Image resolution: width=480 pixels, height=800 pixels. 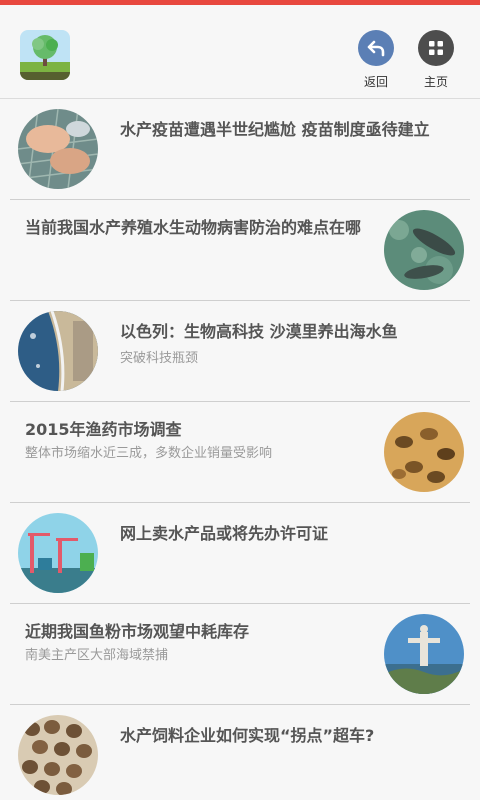 I want to click on back-arrow-icon, so click(x=376, y=48).